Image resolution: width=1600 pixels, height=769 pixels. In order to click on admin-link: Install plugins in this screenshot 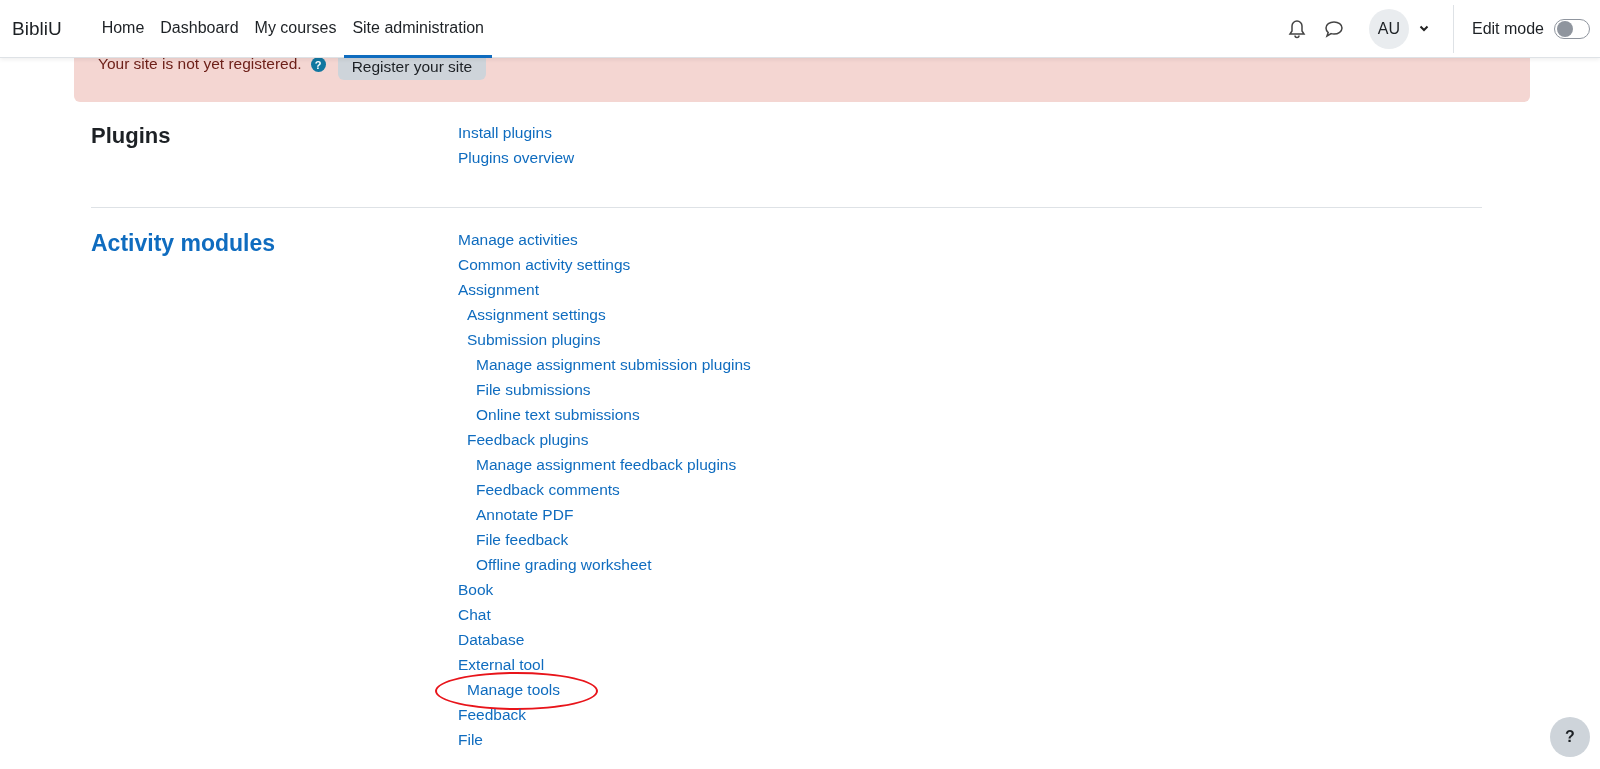, I will do `click(505, 132)`.